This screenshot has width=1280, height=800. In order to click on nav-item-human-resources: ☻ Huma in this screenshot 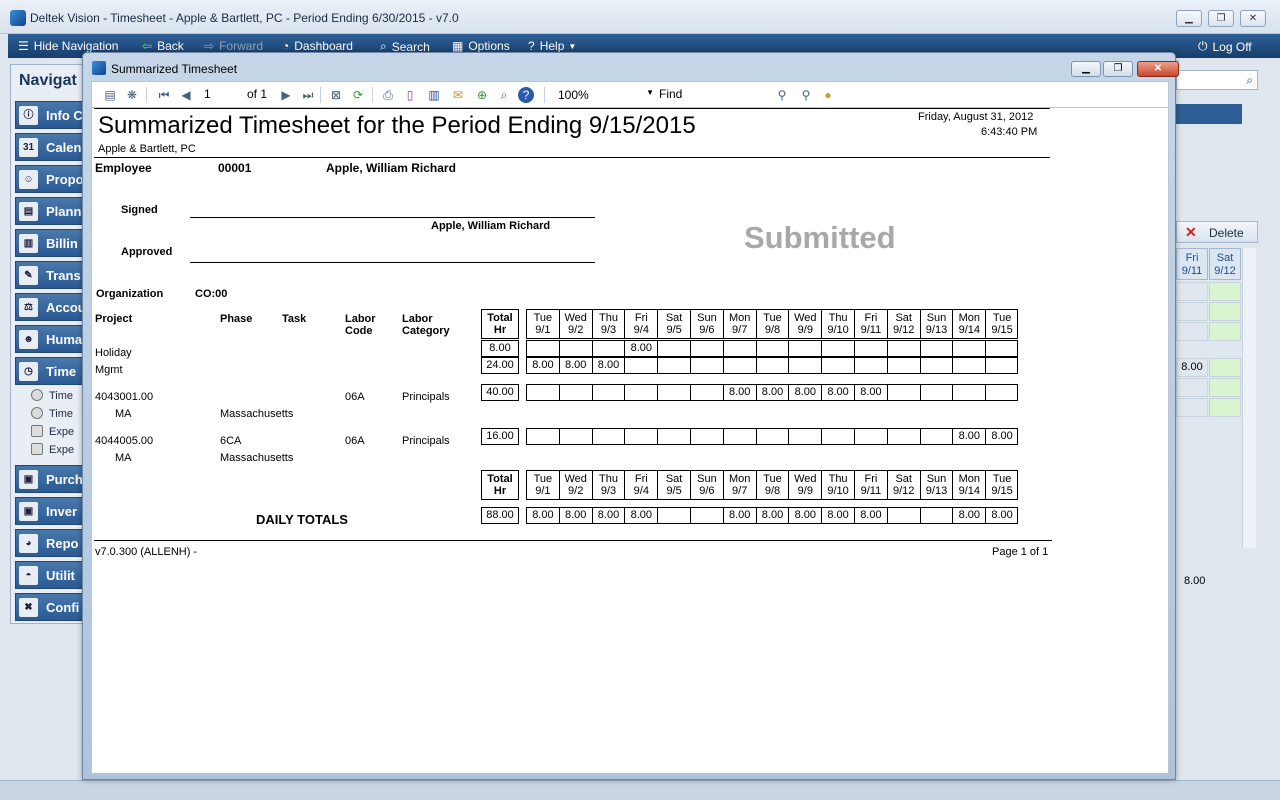, I will do `click(51, 339)`.